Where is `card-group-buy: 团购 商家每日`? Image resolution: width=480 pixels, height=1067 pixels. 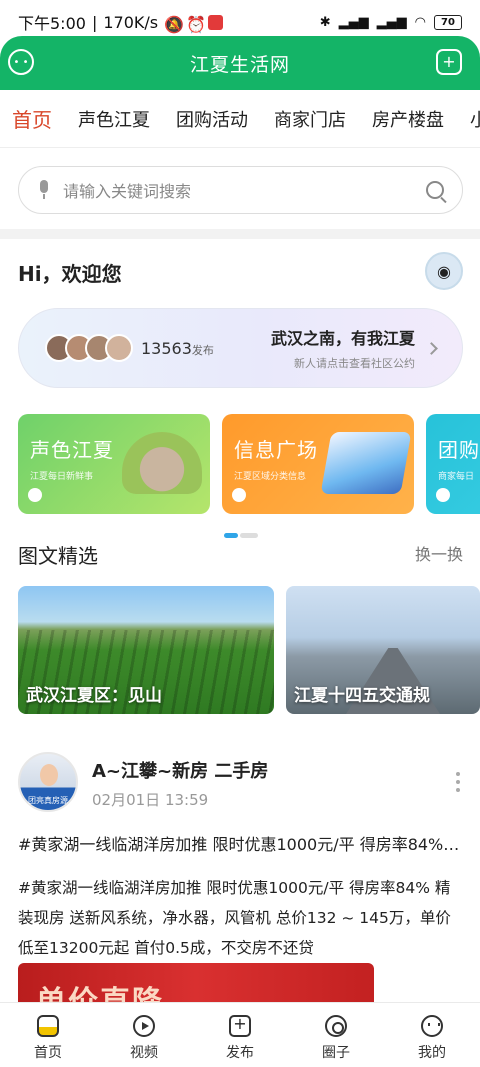
card-group-buy: 团购 商家每日 is located at coordinates (453, 464).